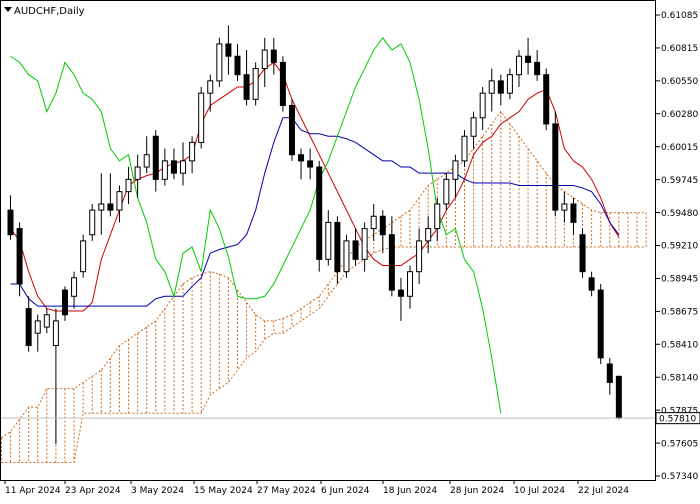  Describe the element at coordinates (49, 11) in the screenshot. I see `chart-title-text: AUDCHF,Daily` at that location.